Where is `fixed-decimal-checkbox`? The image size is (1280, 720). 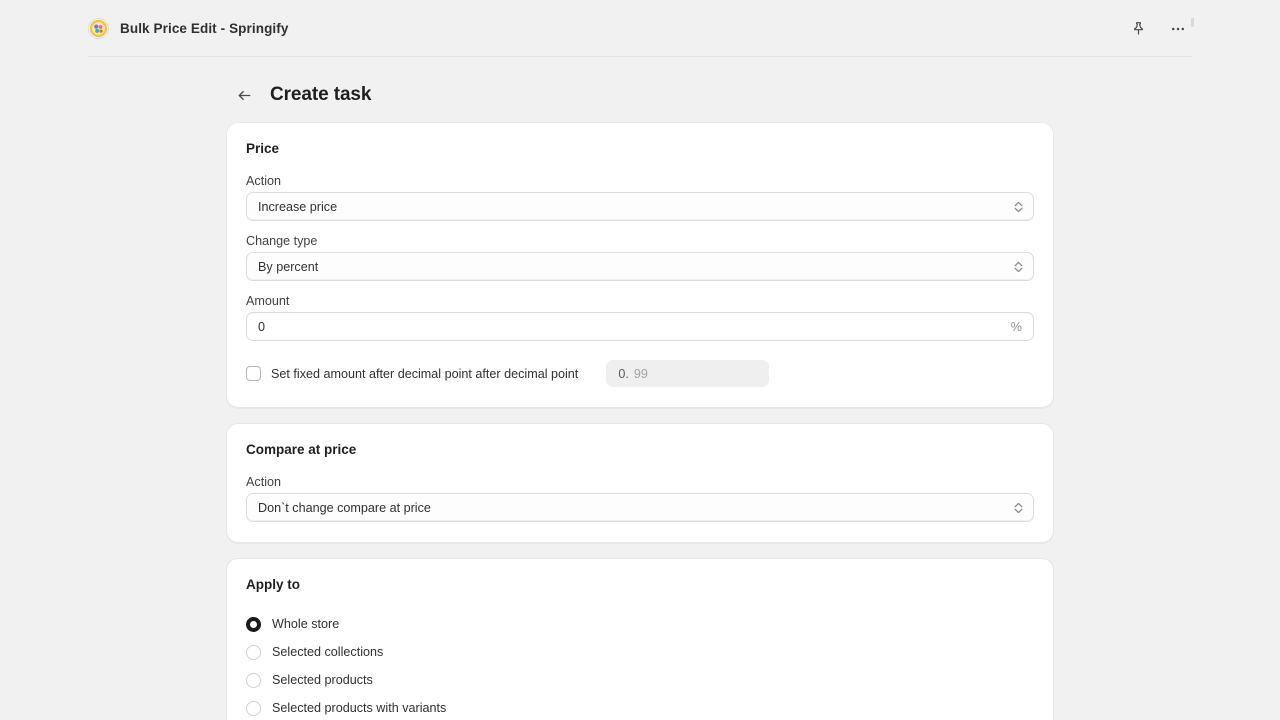
fixed-decimal-checkbox is located at coordinates (253, 373).